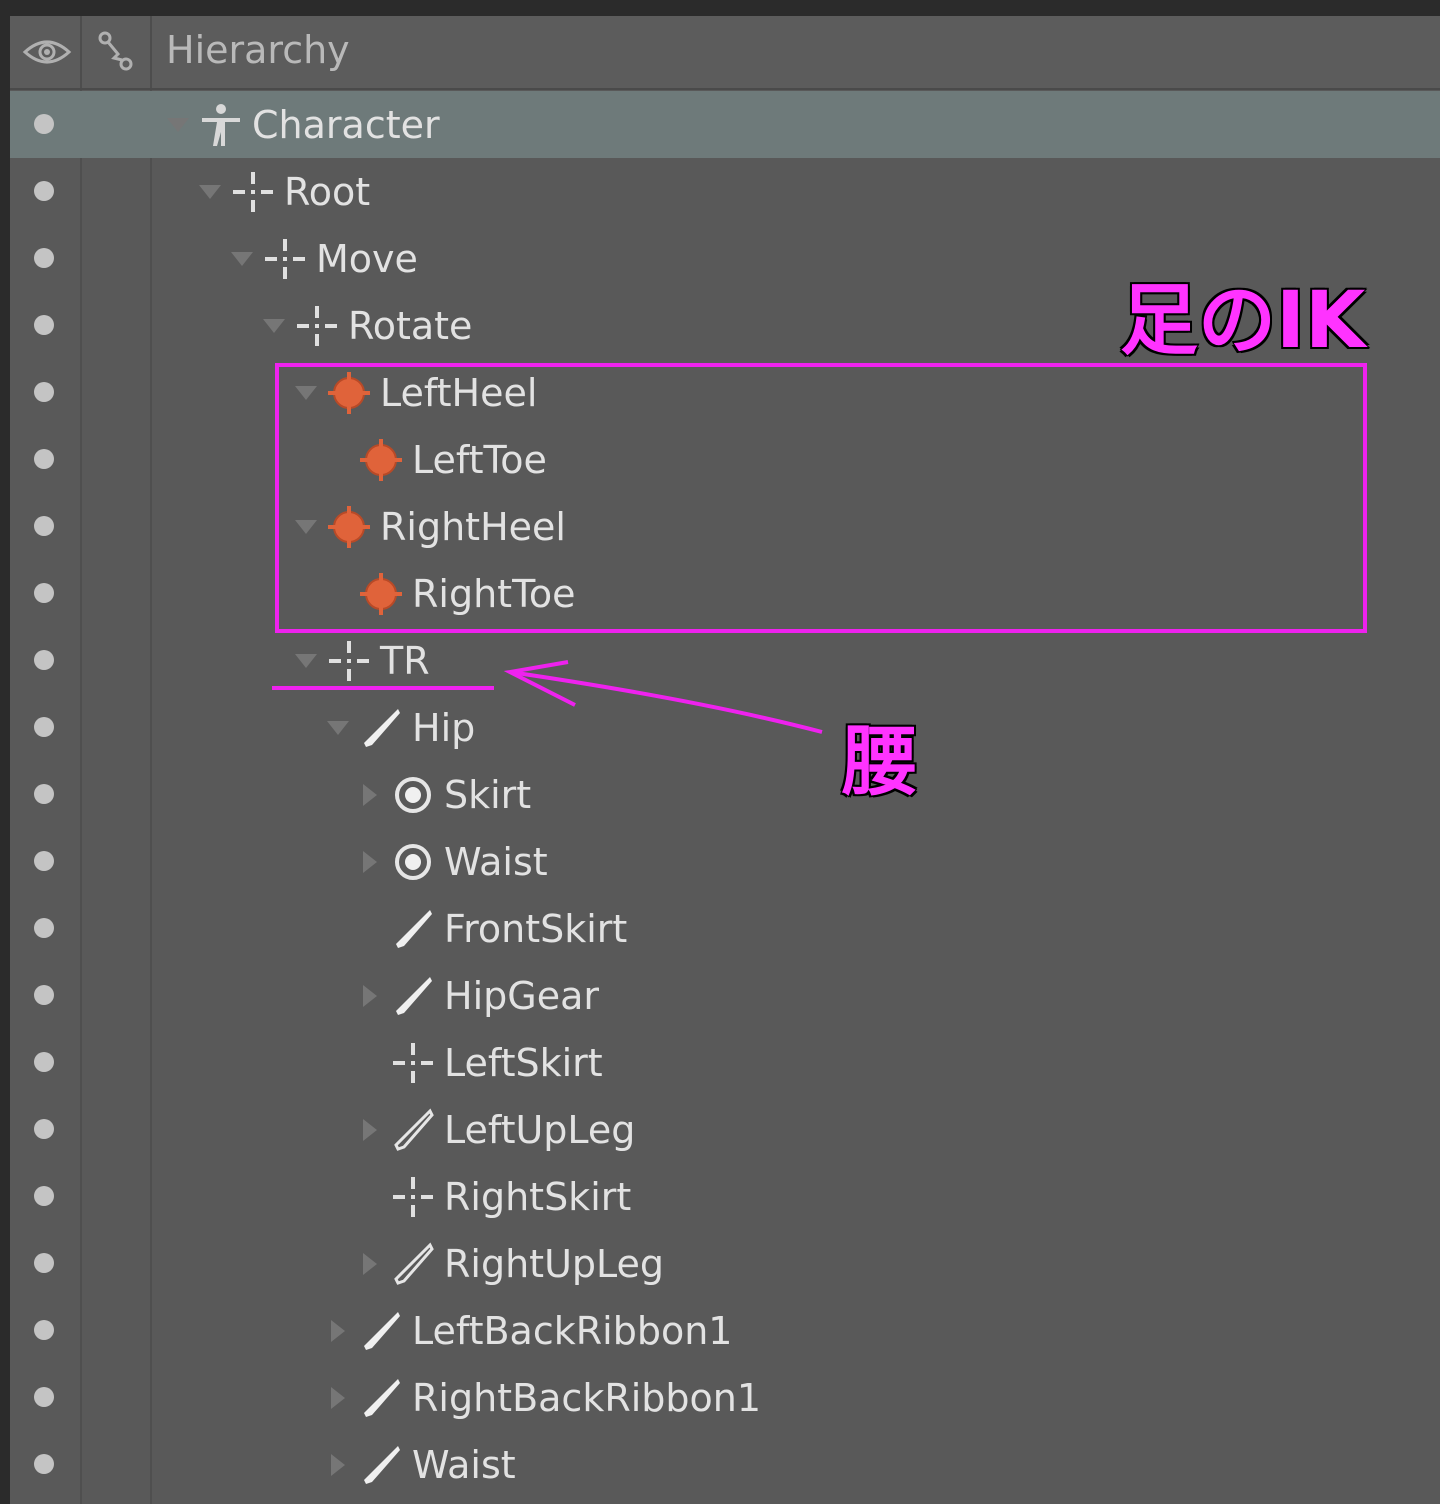 This screenshot has width=1440, height=1504. I want to click on tree-node: TR, so click(361, 660).